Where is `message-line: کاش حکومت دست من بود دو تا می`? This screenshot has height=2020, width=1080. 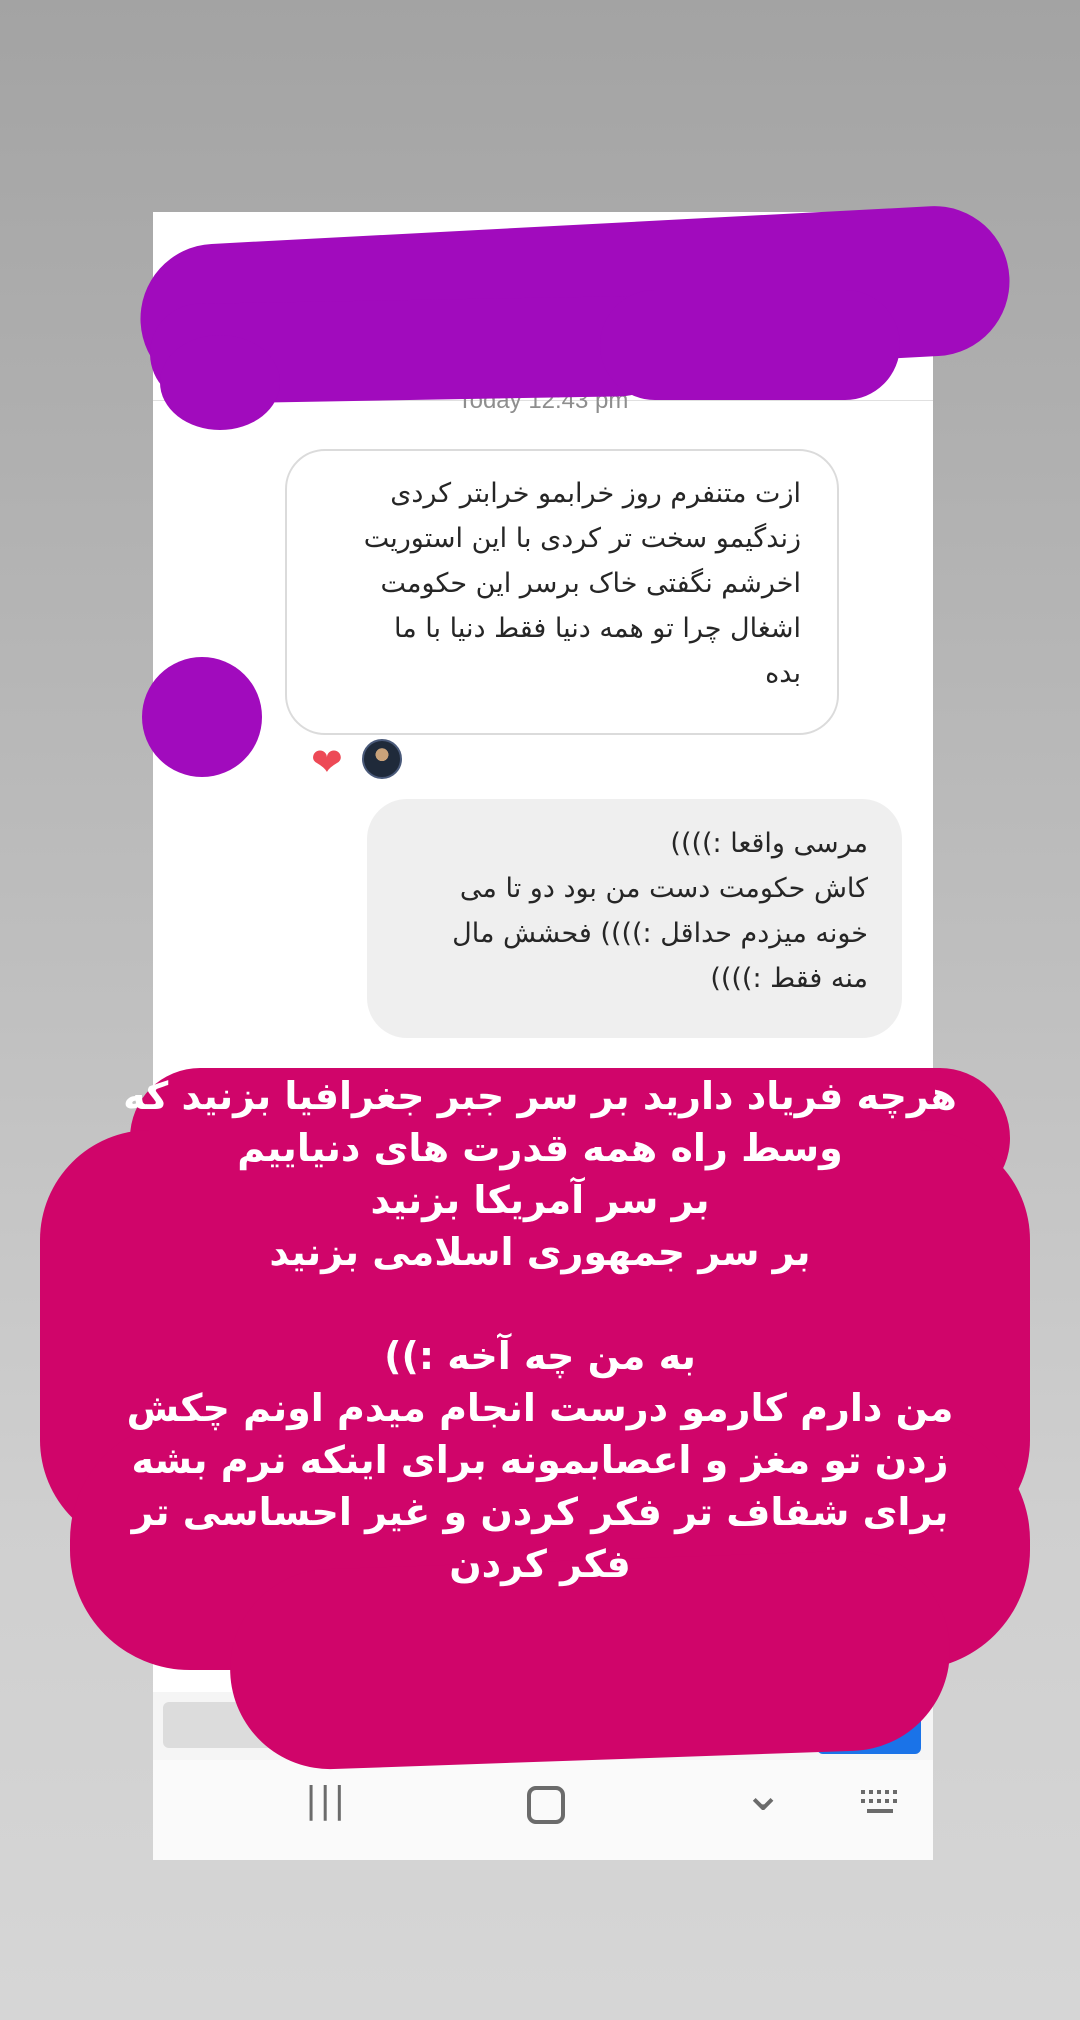
message-line: کاش حکومت دست من بود دو تا می is located at coordinates (663, 888).